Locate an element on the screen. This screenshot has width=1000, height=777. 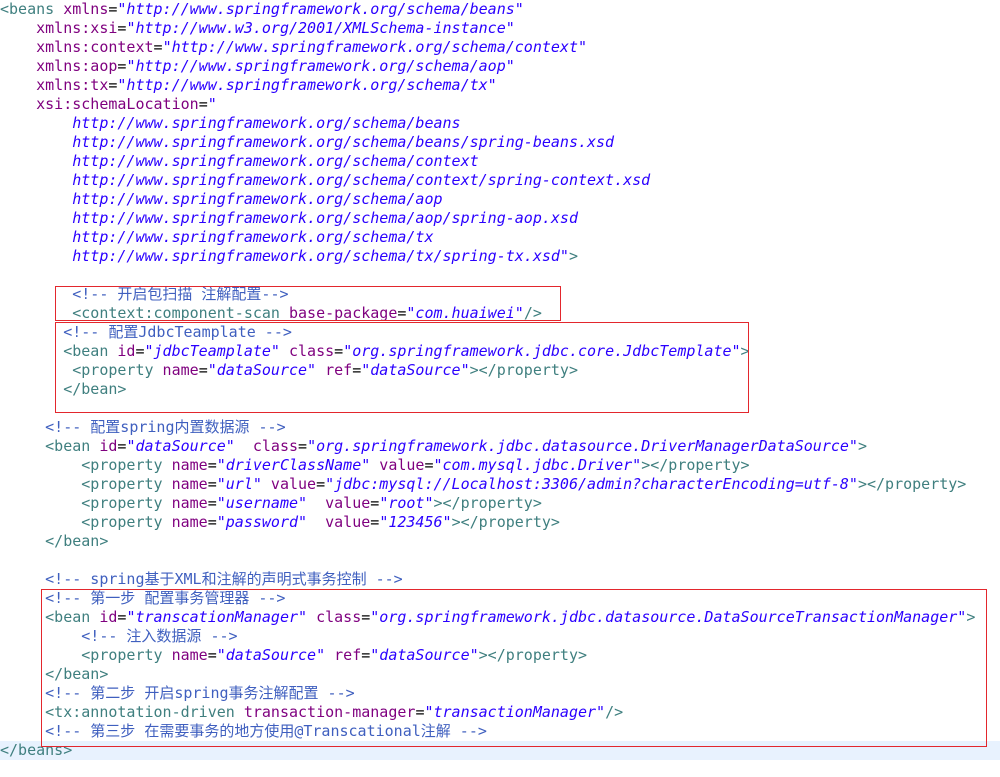
code-line: <!-- 第三步 在需要事务的地方使用@Transcational注解 --> is located at coordinates (243, 731).